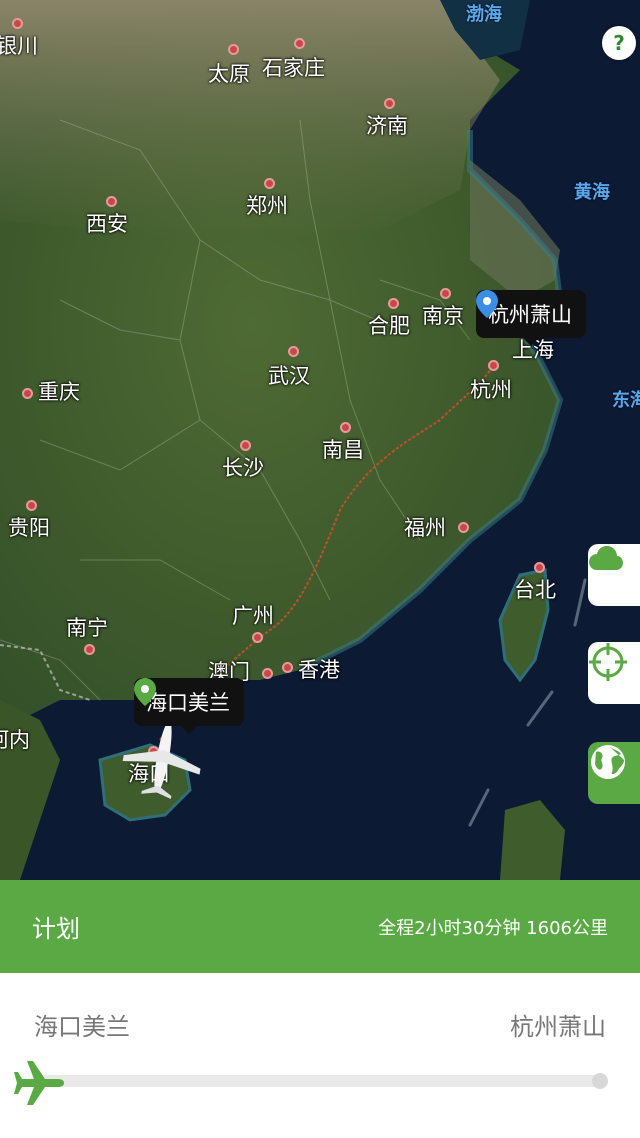 Image resolution: width=640 pixels, height=1138 pixels. I want to click on locate-button, so click(614, 673).